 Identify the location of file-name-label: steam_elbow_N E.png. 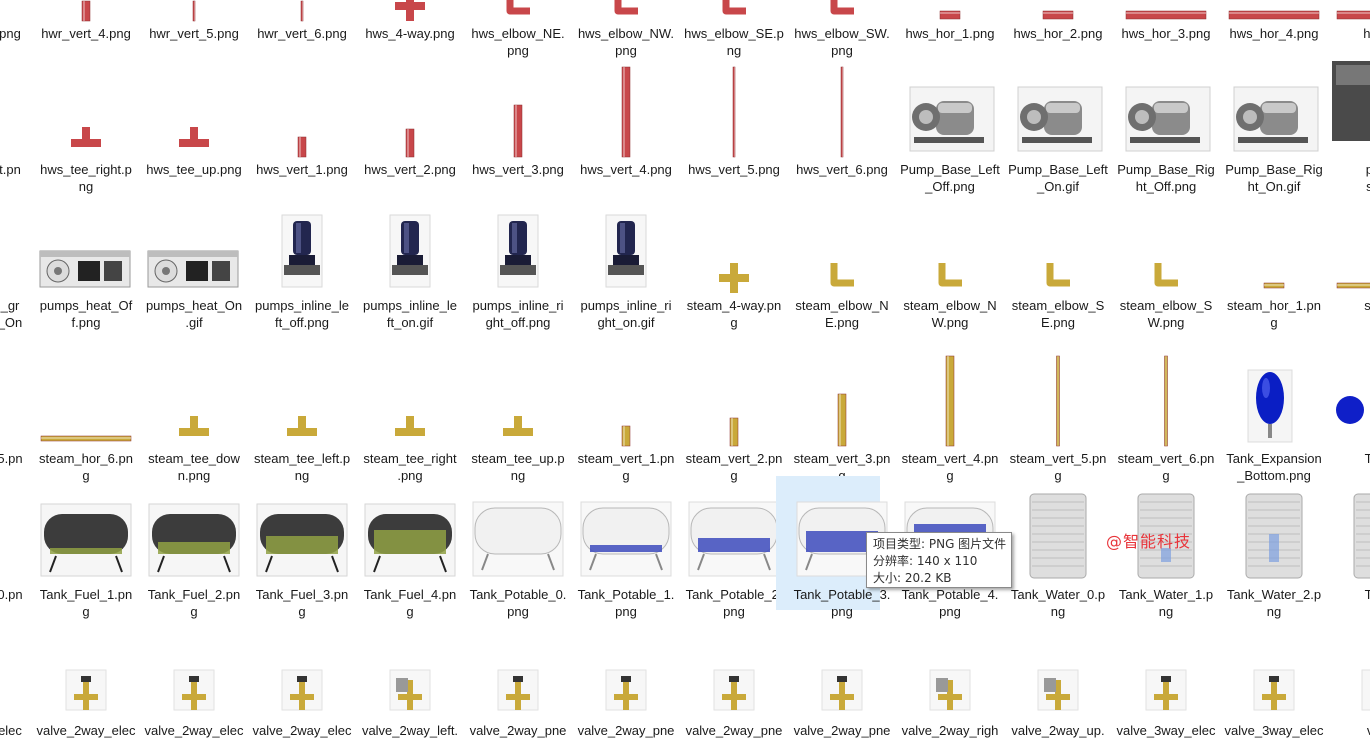
(842, 314).